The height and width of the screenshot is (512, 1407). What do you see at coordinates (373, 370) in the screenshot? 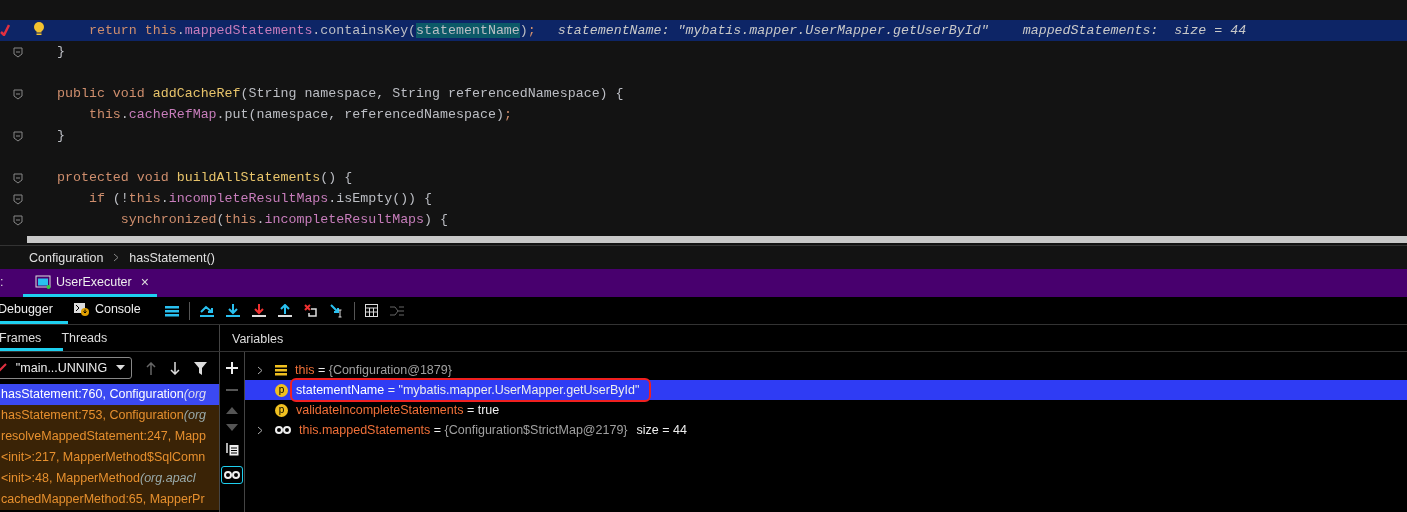
I see `variable-text: this = {Configuration@1879}` at bounding box center [373, 370].